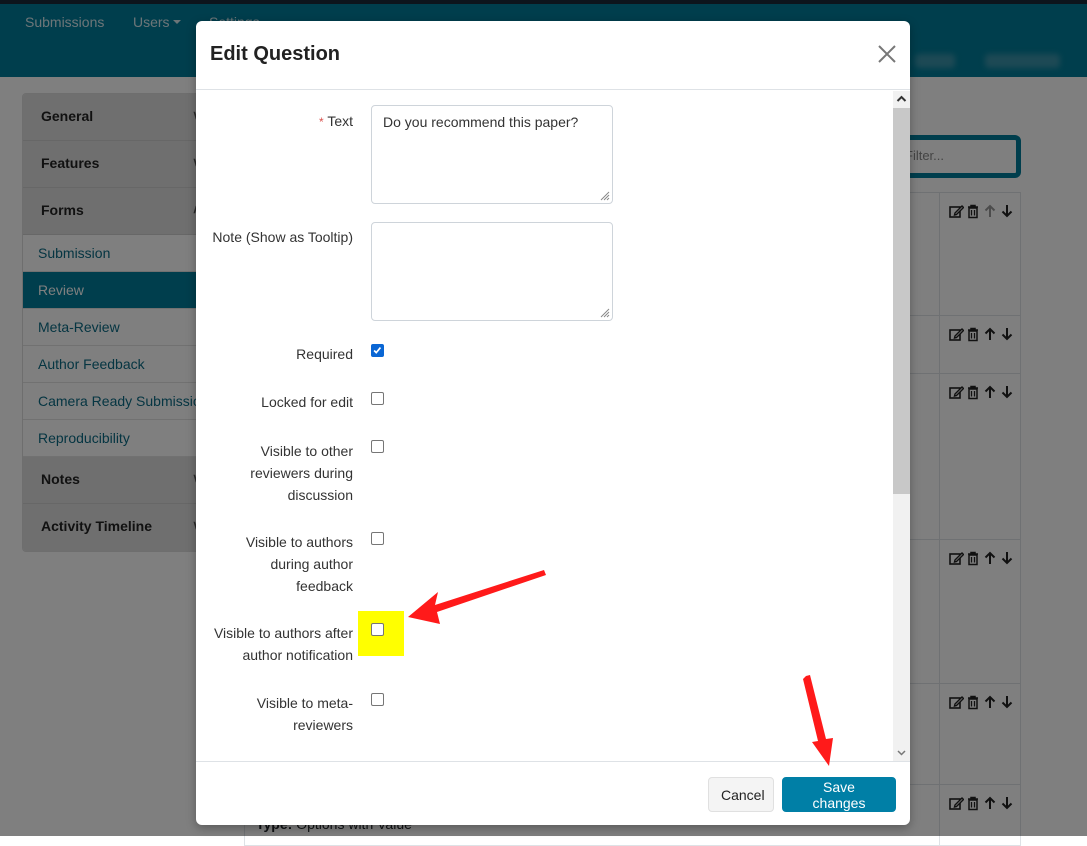 The height and width of the screenshot is (846, 1087). I want to click on modal-footer: Cancel Save changes, so click(553, 793).